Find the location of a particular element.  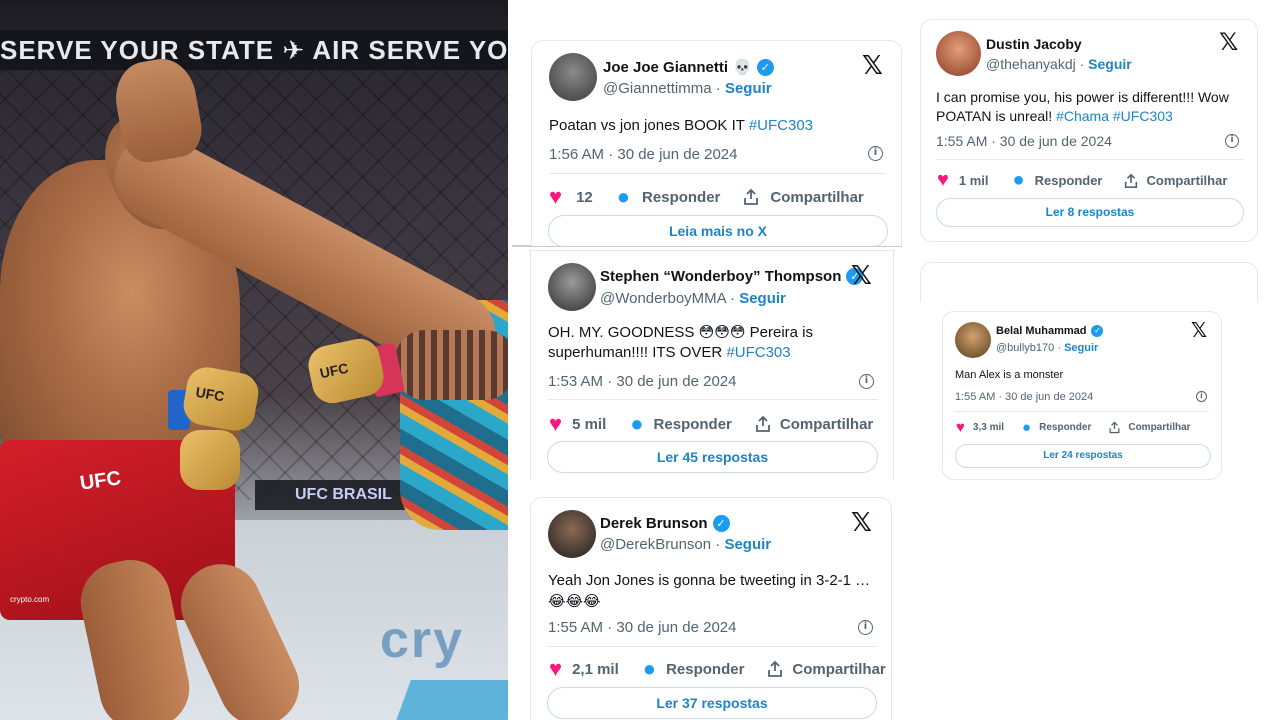

author-name: Derek Brunson ✓ is located at coordinates (665, 523).